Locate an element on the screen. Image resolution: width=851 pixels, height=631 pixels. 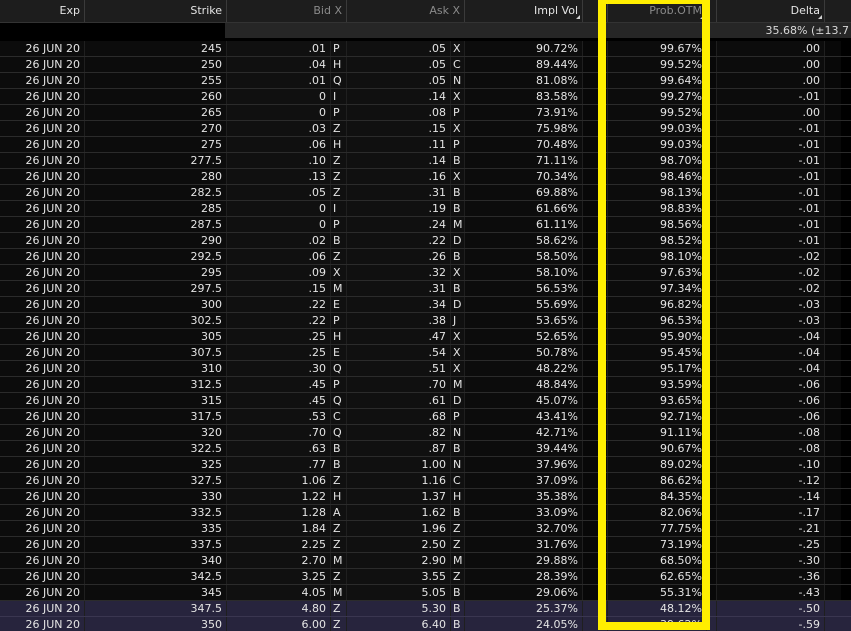
table-row: 26 JUN 20 350 6.00 Z 6.40 B 24.05% 39.62% -.59 is located at coordinates (425, 624).